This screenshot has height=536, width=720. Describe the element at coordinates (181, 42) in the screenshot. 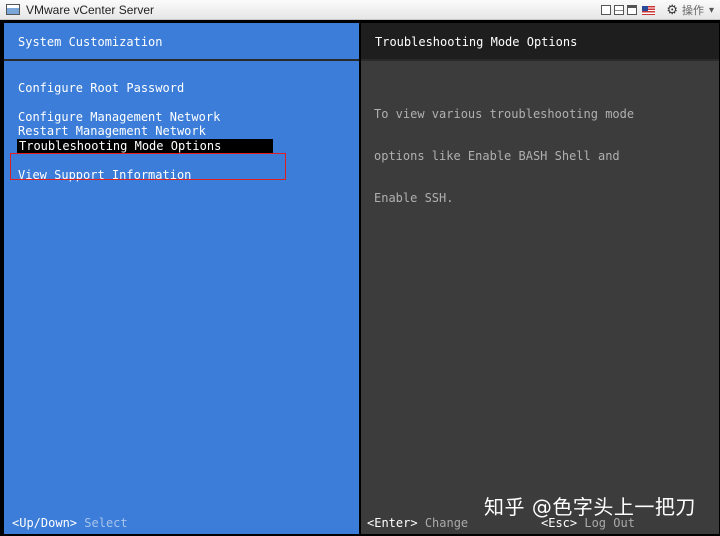

I see `left-panel-header: System Customization` at that location.